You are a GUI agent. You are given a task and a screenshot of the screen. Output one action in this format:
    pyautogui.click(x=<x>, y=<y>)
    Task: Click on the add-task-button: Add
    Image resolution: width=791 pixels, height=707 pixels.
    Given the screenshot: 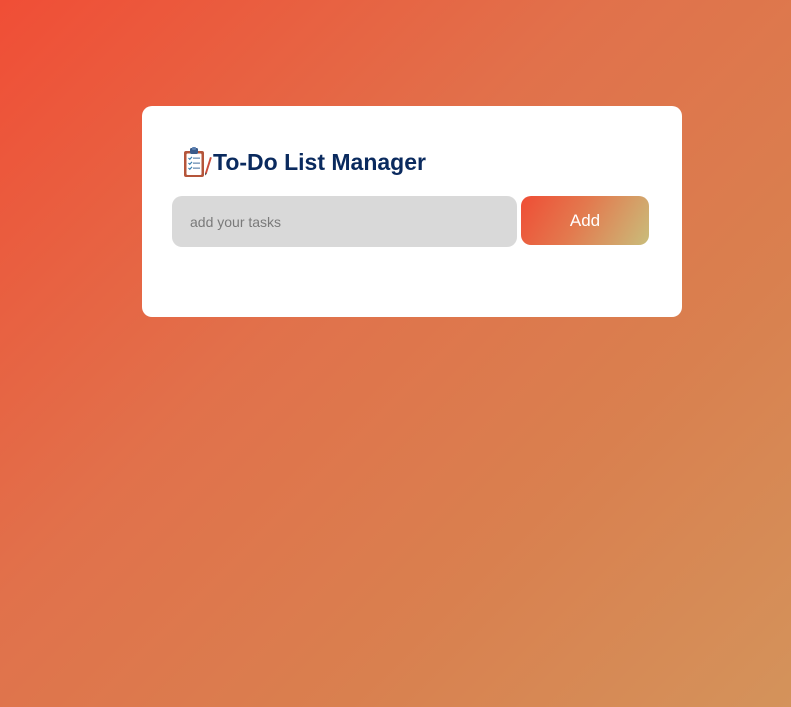 What is the action you would take?
    pyautogui.click(x=585, y=220)
    